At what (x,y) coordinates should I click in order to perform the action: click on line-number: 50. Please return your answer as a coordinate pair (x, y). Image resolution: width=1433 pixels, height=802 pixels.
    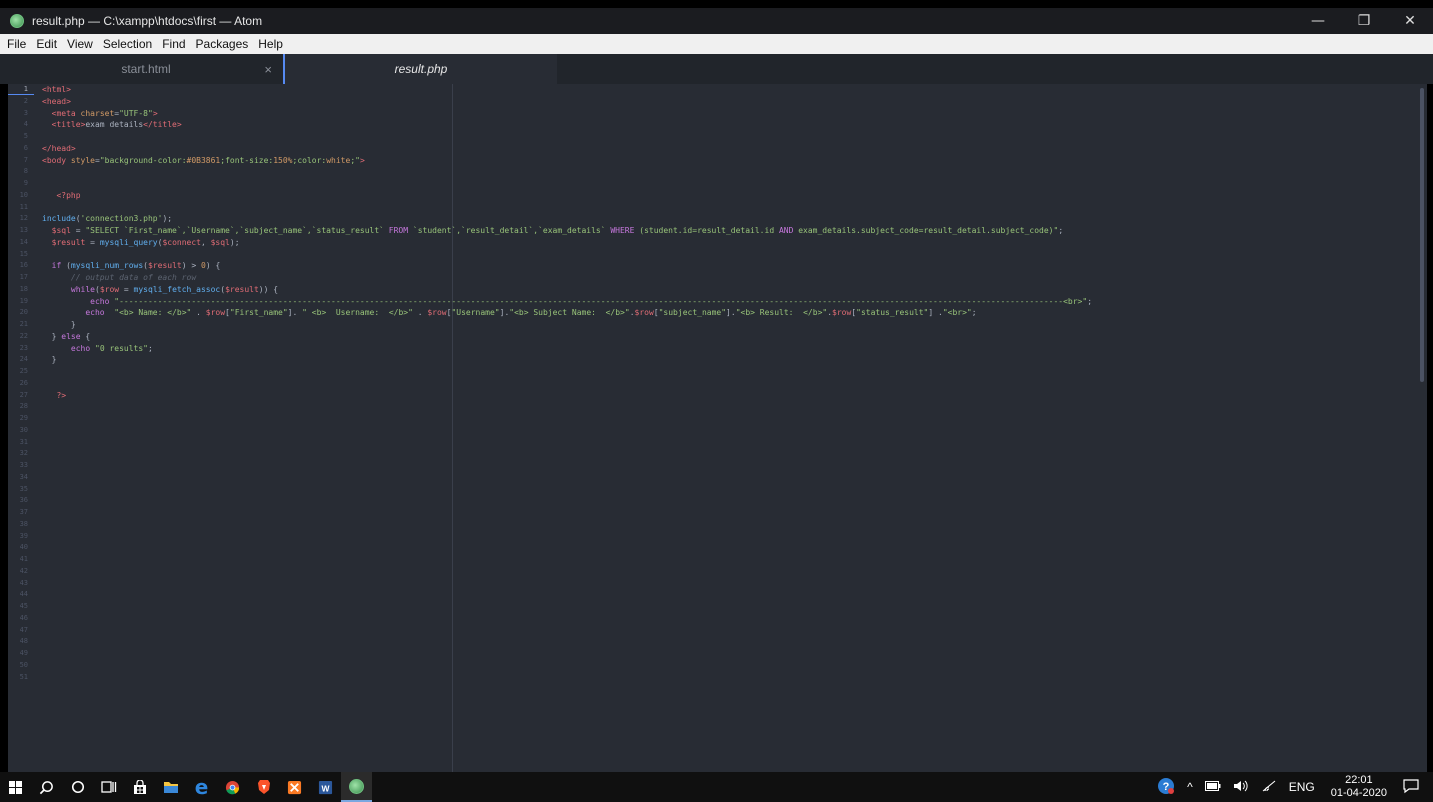
    Looking at the image, I should click on (23, 666).